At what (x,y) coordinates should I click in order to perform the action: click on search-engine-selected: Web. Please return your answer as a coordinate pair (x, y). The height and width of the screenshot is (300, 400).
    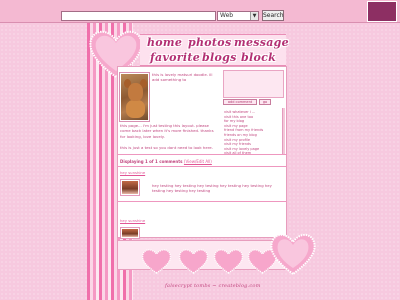
    Looking at the image, I should click on (227, 15).